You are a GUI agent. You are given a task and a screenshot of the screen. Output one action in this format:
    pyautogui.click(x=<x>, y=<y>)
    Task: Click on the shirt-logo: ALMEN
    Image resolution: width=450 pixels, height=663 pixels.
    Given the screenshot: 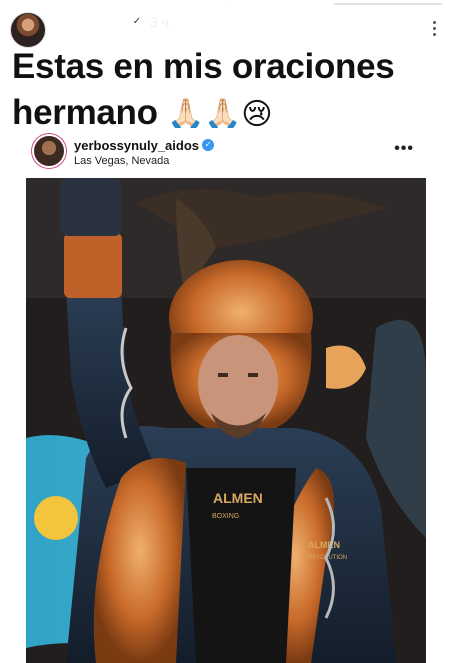 What is the action you would take?
    pyautogui.click(x=238, y=498)
    